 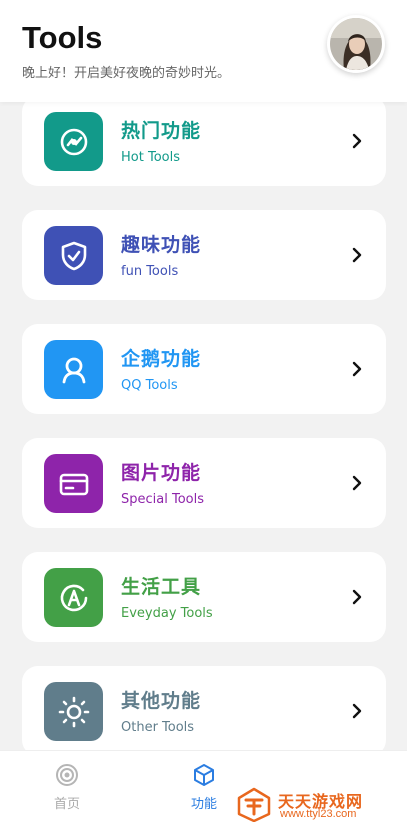 I want to click on card-icon, so click(x=73, y=483).